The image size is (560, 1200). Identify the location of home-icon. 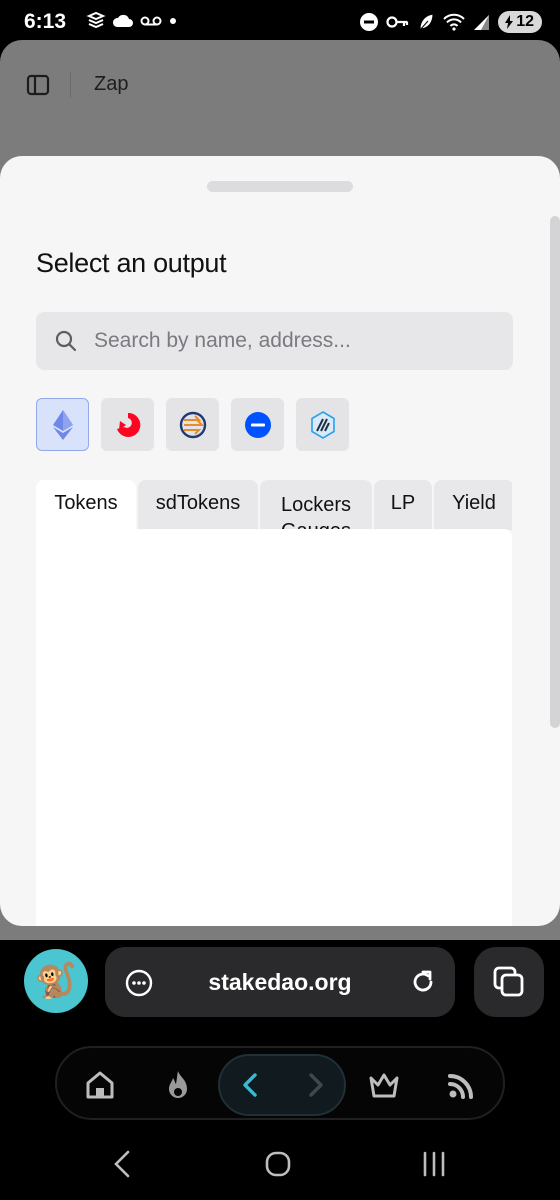
(100, 1085).